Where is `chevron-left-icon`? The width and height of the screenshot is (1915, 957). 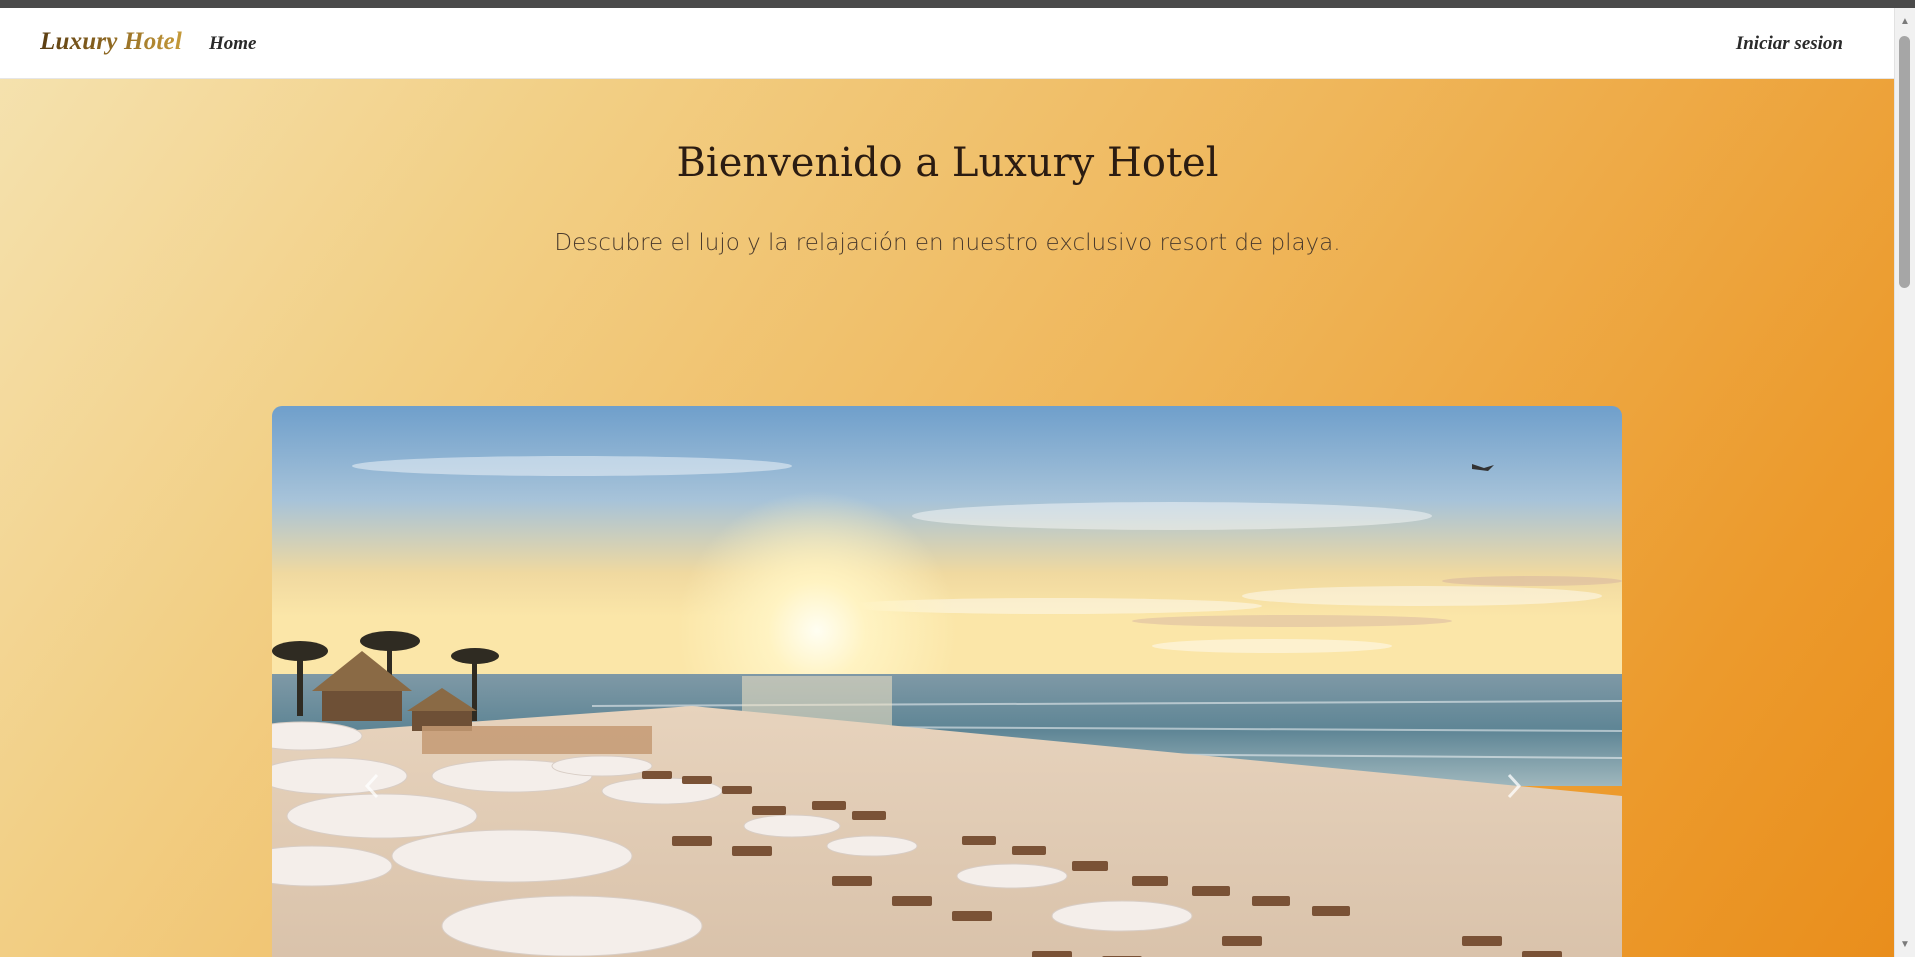 chevron-left-icon is located at coordinates (371, 786).